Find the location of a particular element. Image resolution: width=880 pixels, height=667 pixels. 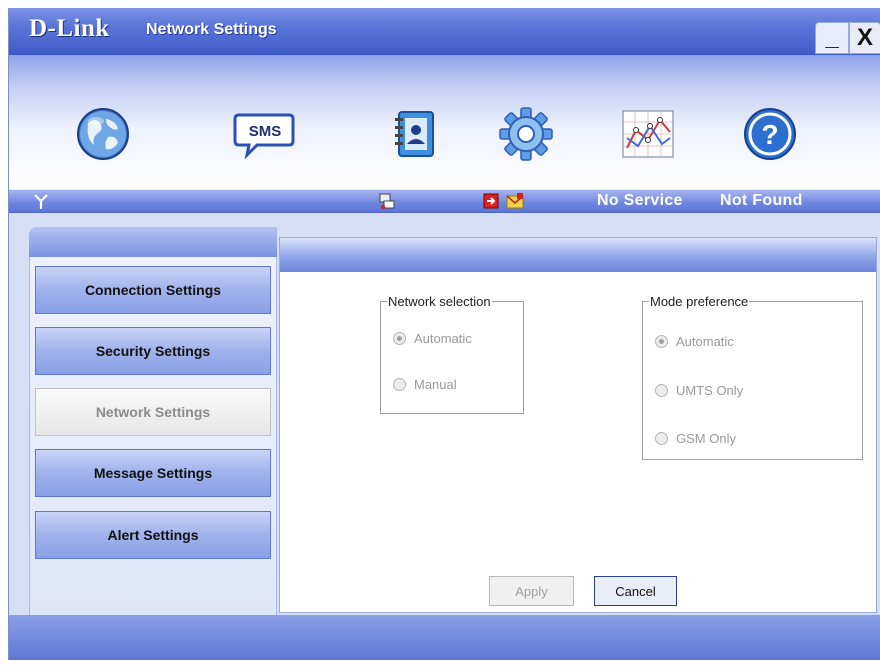

sms-icon-label: SMS is located at coordinates (265, 131).